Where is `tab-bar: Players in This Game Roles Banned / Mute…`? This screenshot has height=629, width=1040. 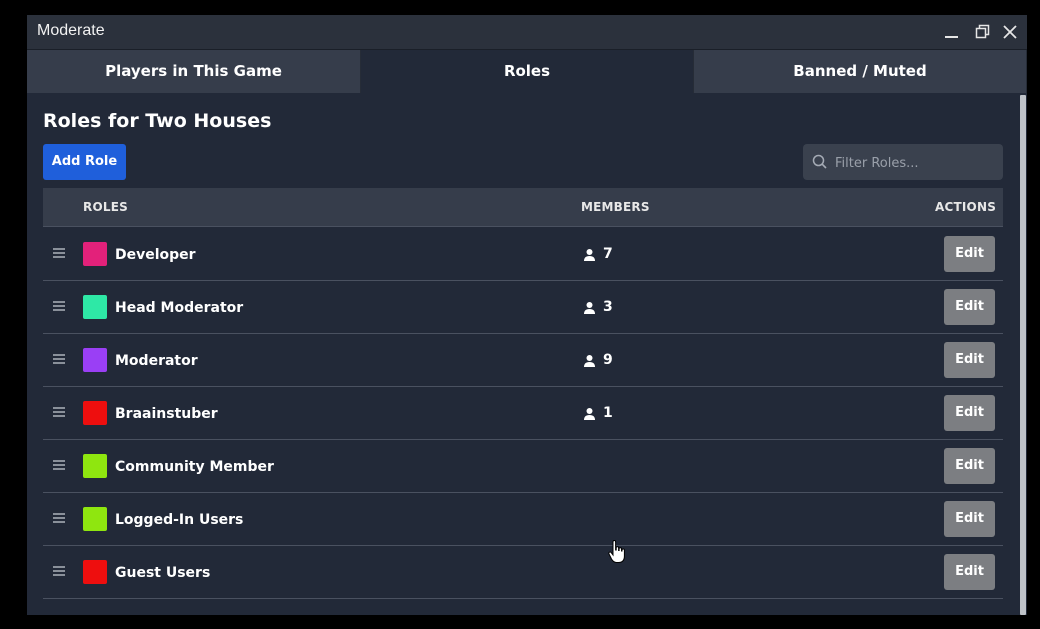 tab-bar: Players in This Game Roles Banned / Mute… is located at coordinates (527, 71).